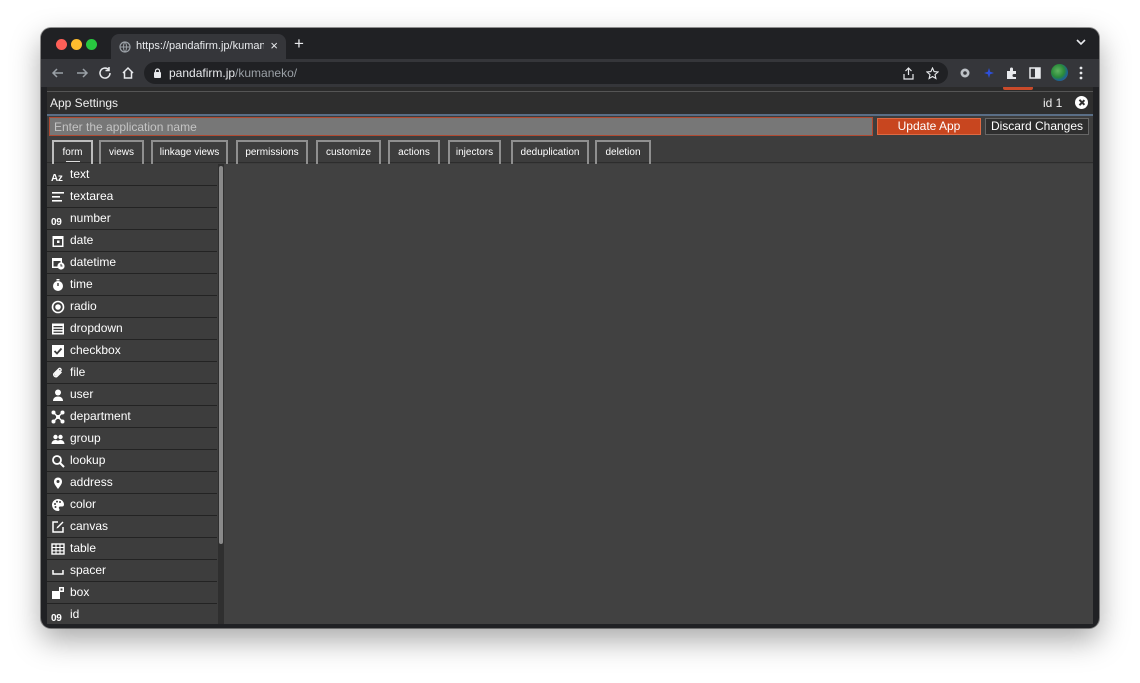 The height and width of the screenshot is (683, 1140). I want to click on field-label: address, so click(91, 482).